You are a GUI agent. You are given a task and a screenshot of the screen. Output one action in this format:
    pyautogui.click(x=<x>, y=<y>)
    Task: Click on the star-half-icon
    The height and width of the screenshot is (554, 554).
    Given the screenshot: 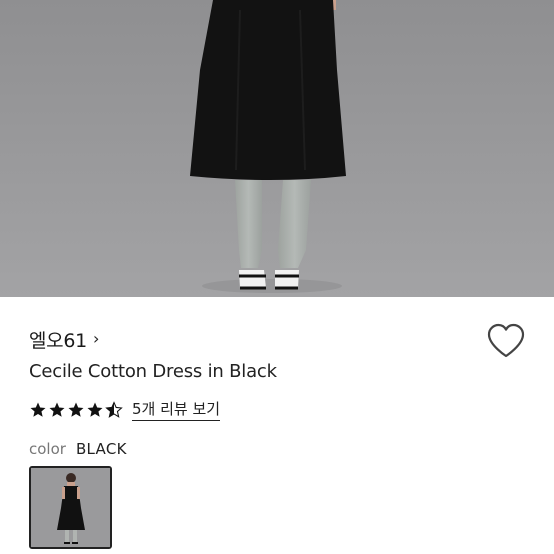 What is the action you would take?
    pyautogui.click(x=114, y=409)
    